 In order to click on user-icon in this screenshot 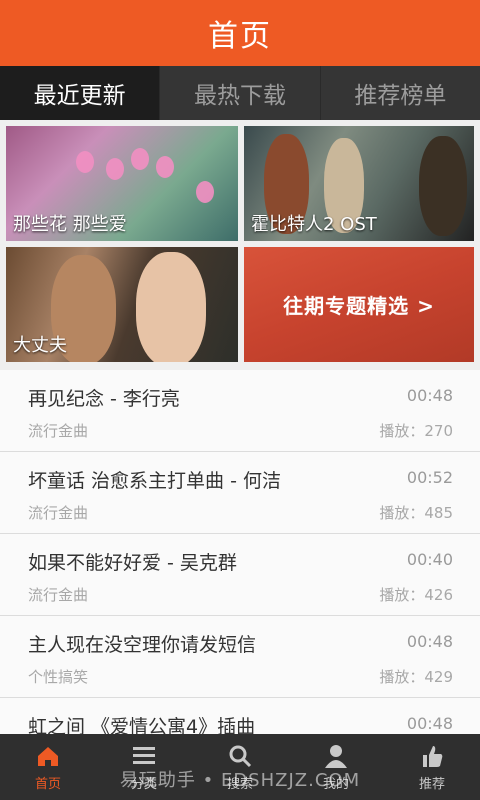, I will do `click(336, 756)`.